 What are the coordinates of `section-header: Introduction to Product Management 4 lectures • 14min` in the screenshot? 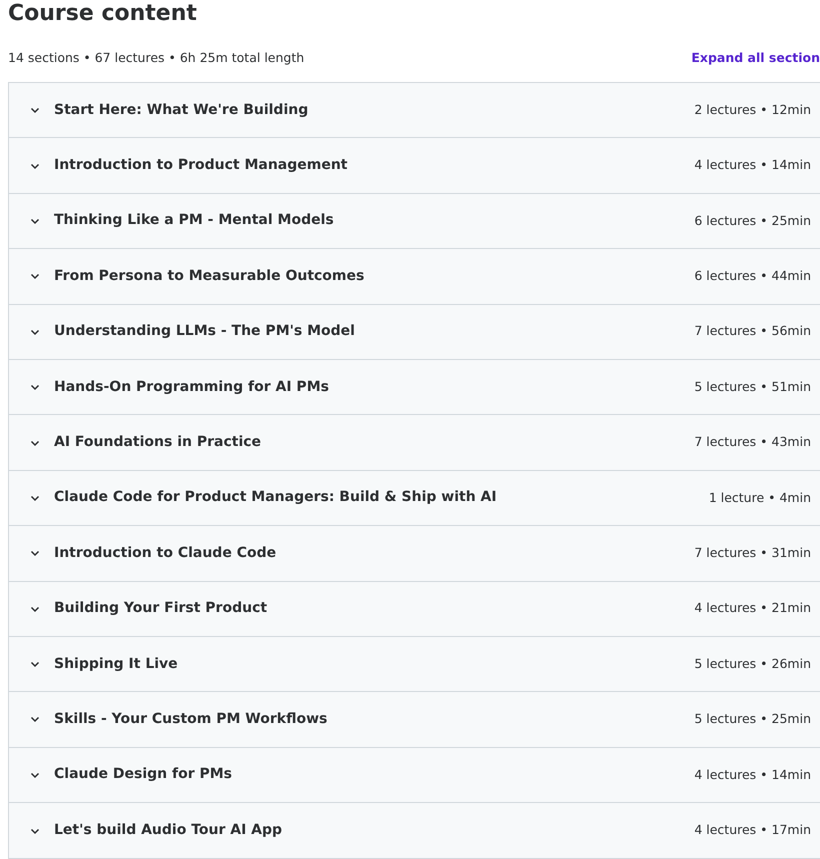 It's located at (414, 166).